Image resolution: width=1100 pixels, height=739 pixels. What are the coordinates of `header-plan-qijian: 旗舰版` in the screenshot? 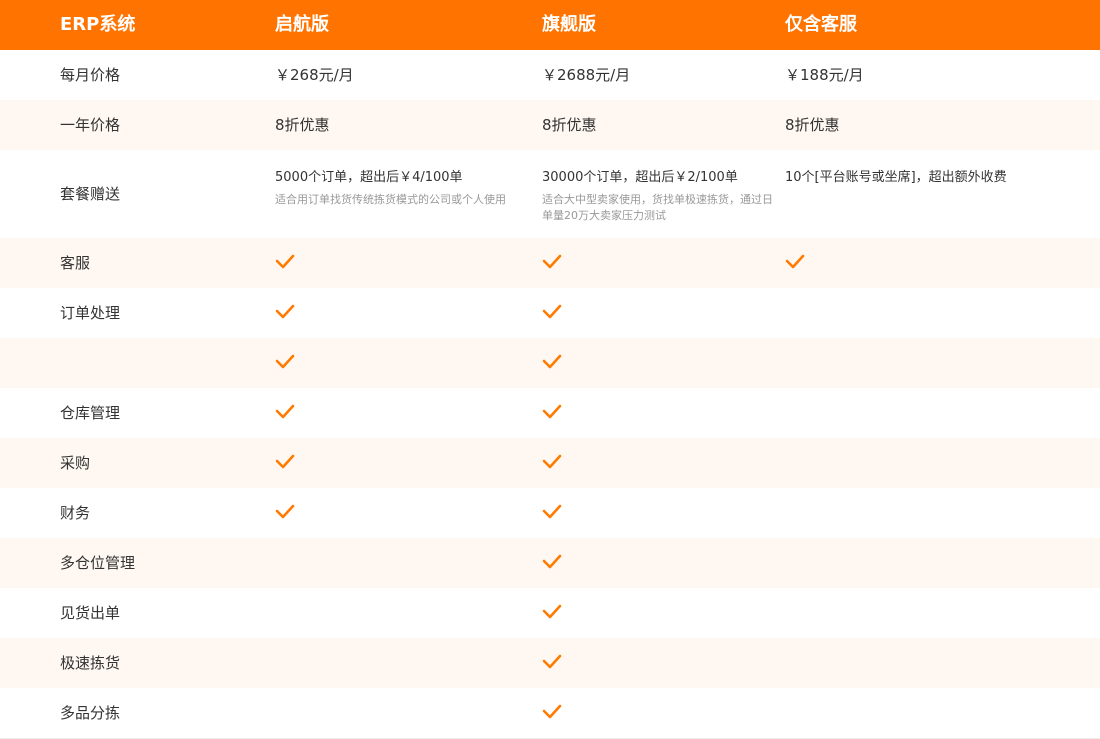 It's located at (569, 24).